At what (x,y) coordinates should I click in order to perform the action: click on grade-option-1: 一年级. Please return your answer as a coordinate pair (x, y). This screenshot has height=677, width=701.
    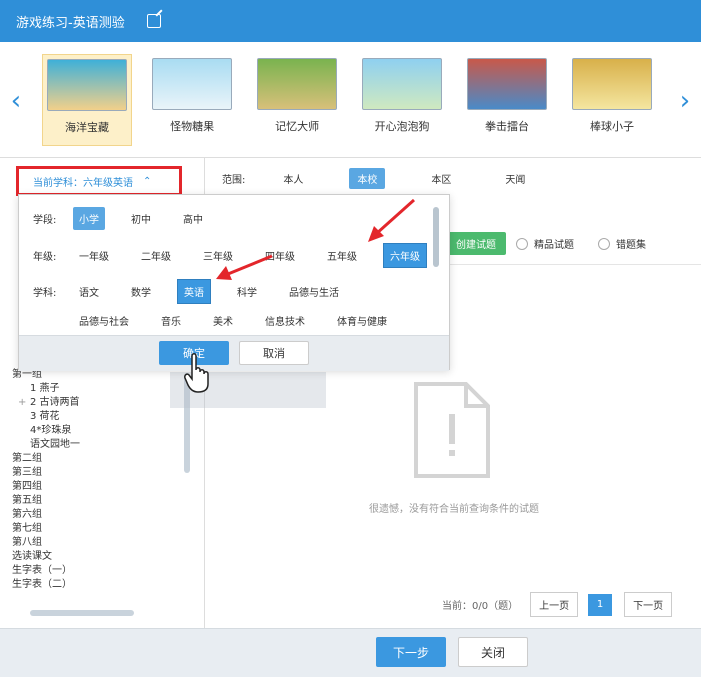
    Looking at the image, I should click on (94, 255).